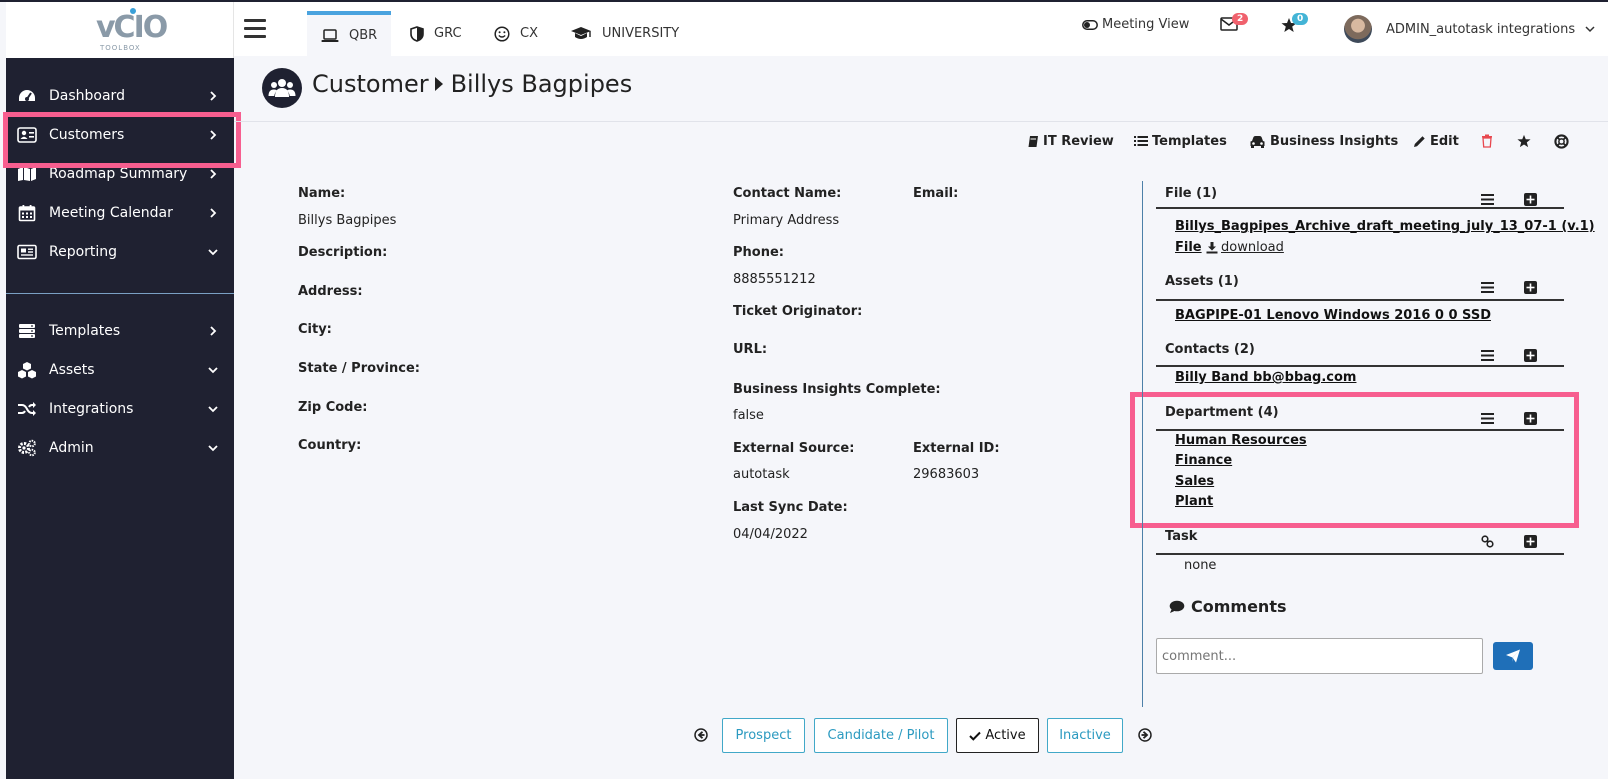 Image resolution: width=1608 pixels, height=779 pixels. Describe the element at coordinates (1078, 141) in the screenshot. I see `it-review-label: IT Review` at that location.